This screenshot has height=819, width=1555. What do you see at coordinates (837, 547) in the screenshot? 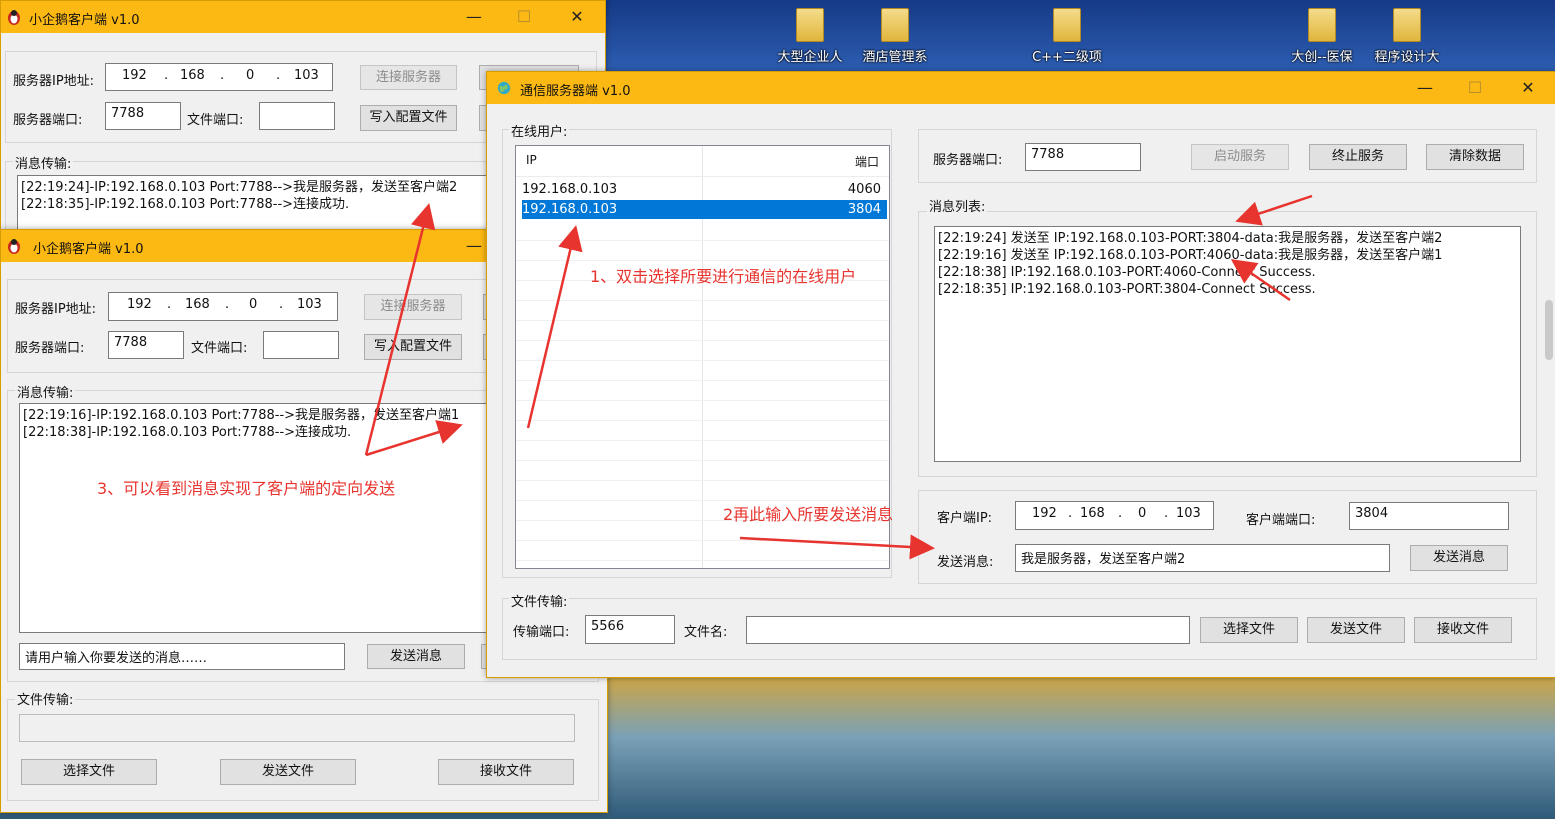
I see `arrow-to-send-input` at bounding box center [837, 547].